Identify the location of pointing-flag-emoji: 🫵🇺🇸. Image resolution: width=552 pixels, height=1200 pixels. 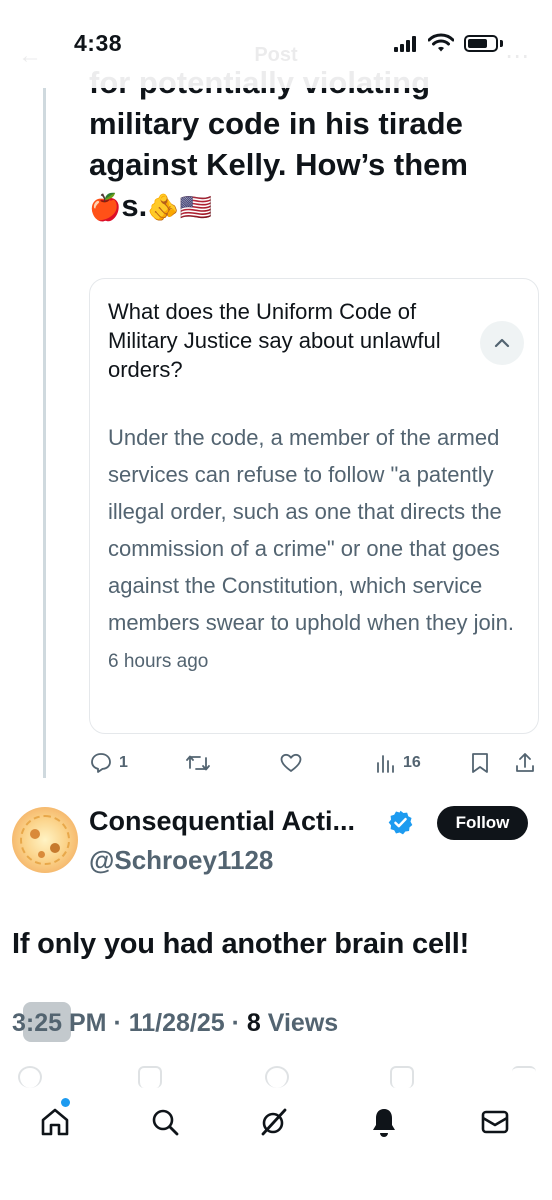
(179, 207).